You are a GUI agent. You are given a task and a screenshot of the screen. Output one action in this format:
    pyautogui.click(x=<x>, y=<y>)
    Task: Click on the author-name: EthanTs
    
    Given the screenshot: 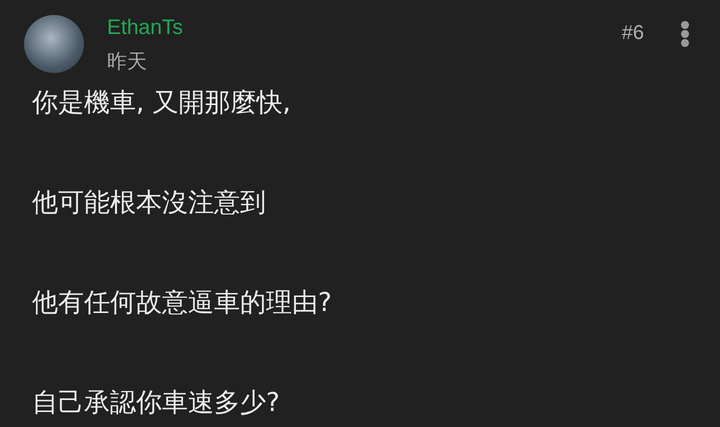 What is the action you would take?
    pyautogui.click(x=364, y=28)
    